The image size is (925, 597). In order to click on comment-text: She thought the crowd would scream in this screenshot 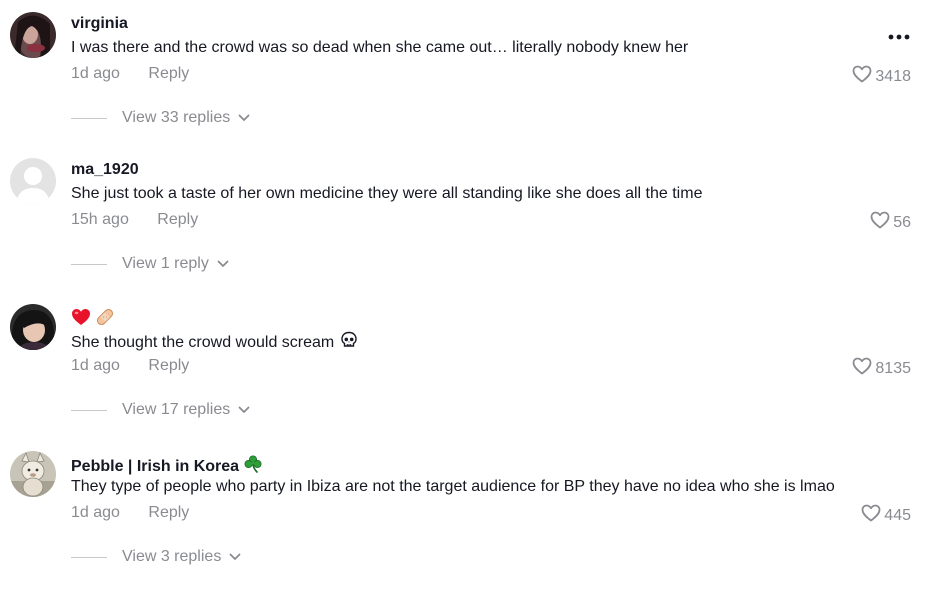, I will do `click(214, 342)`.